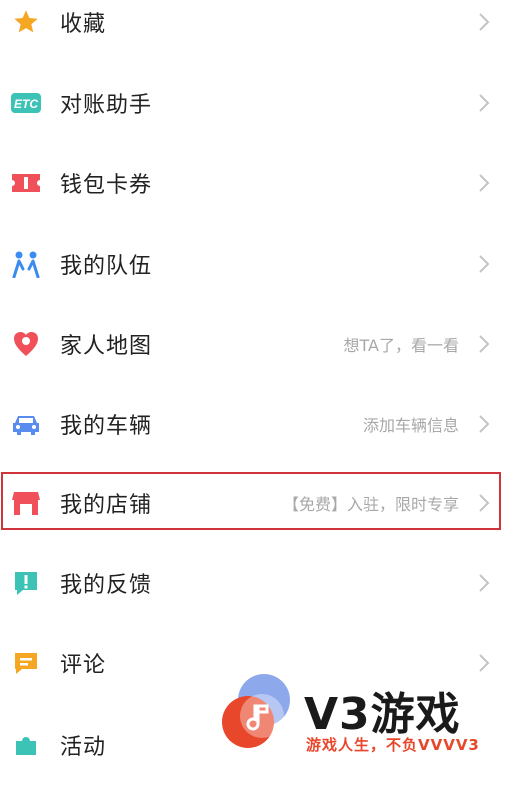 Image resolution: width=505 pixels, height=785 pixels. I want to click on menu-item-label: 我的队伍, so click(106, 266).